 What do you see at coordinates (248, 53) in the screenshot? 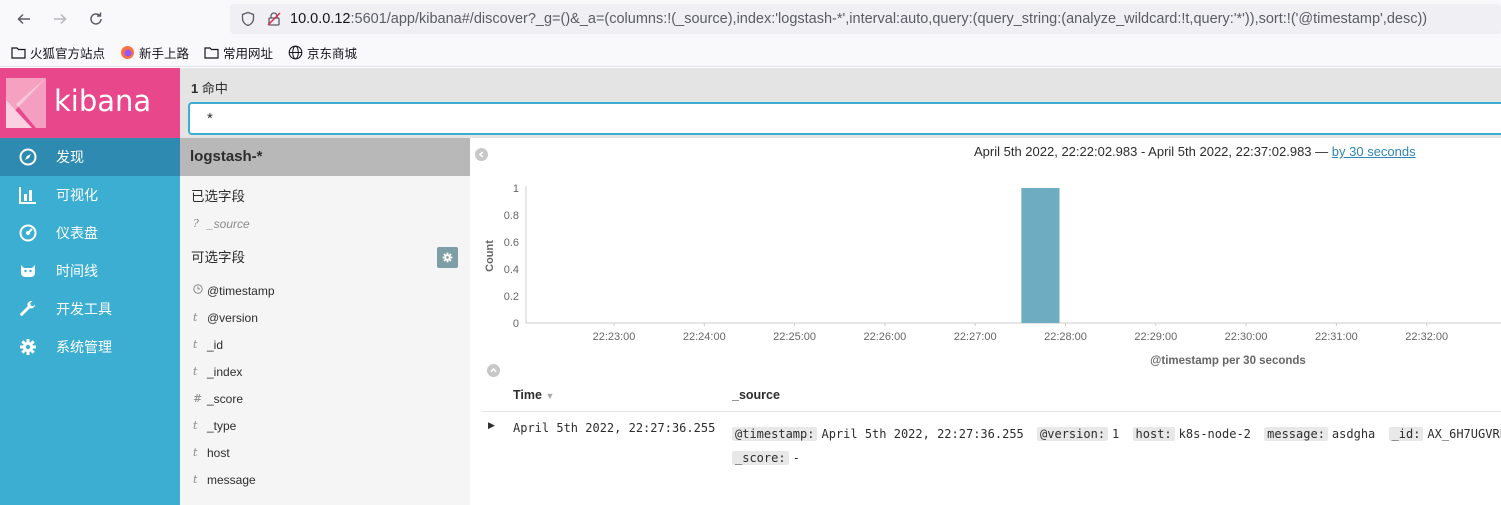
I see `bookmark-label: 常用网址` at bounding box center [248, 53].